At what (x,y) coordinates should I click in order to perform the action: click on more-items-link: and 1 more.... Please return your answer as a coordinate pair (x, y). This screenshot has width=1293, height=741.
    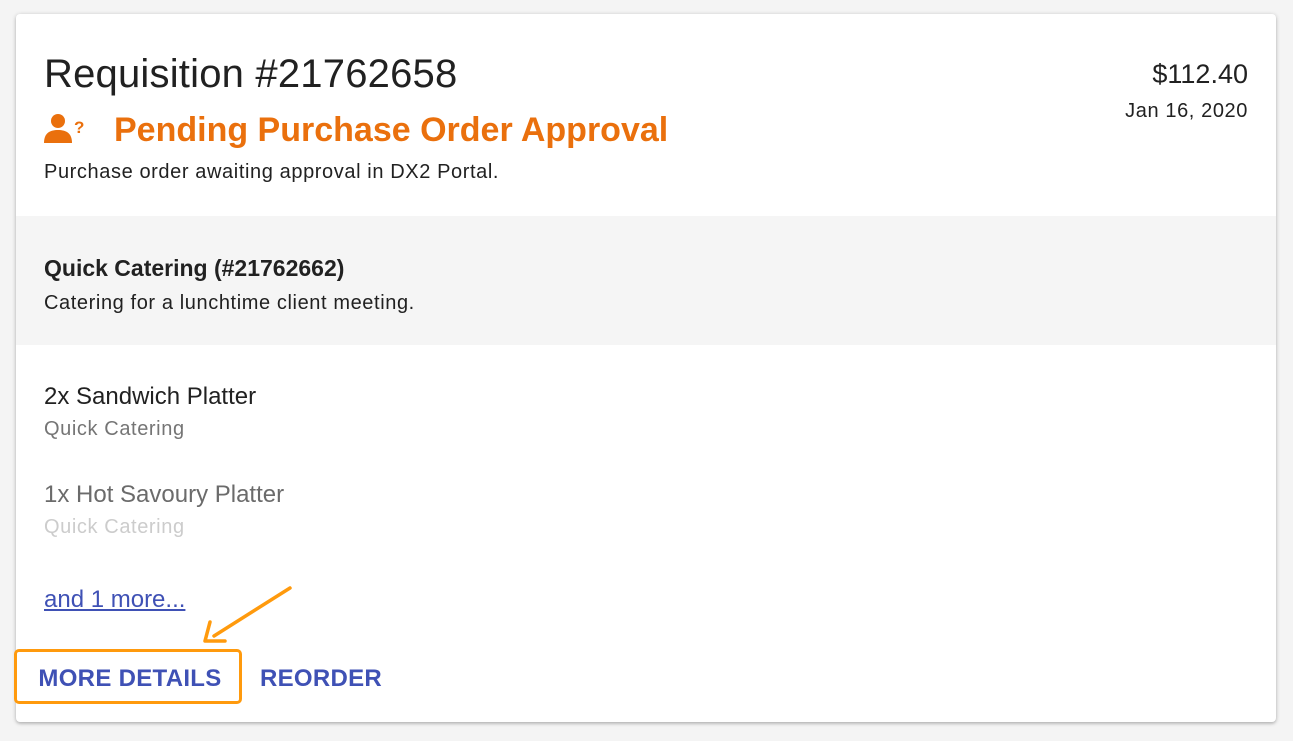
    Looking at the image, I should click on (114, 600).